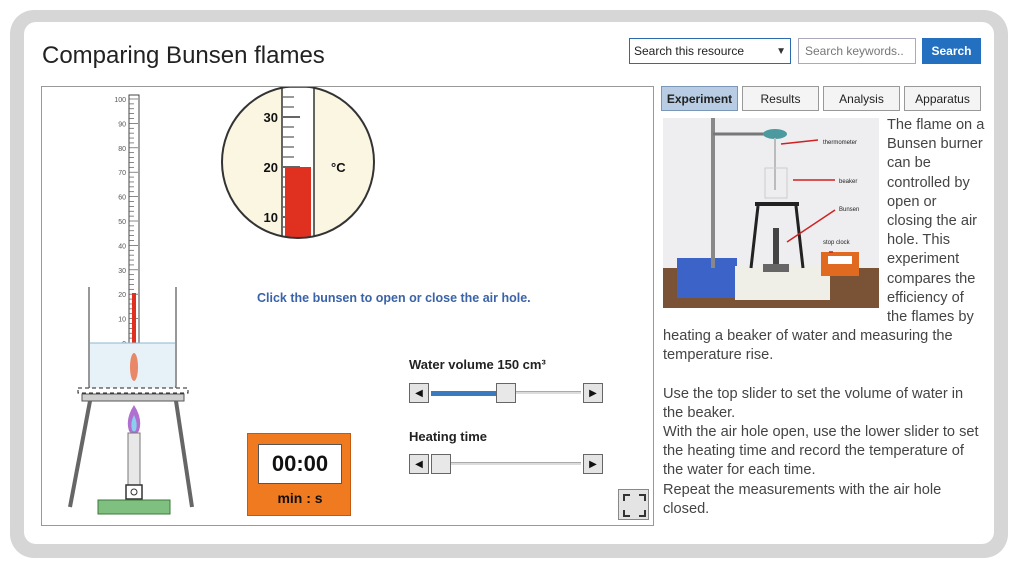 The image size is (1018, 566). What do you see at coordinates (857, 51) in the screenshot?
I see `search-input` at bounding box center [857, 51].